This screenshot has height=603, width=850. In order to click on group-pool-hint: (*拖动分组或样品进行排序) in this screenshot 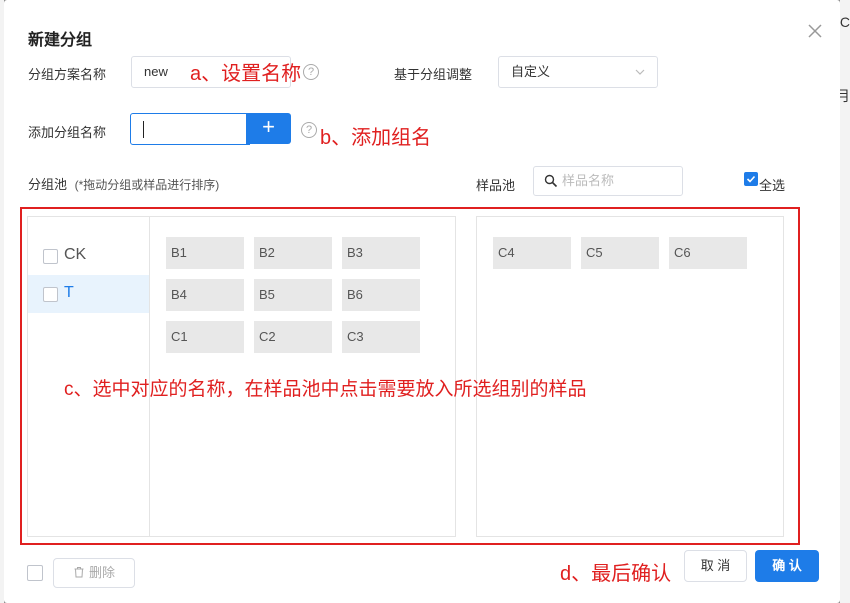, I will do `click(147, 185)`.